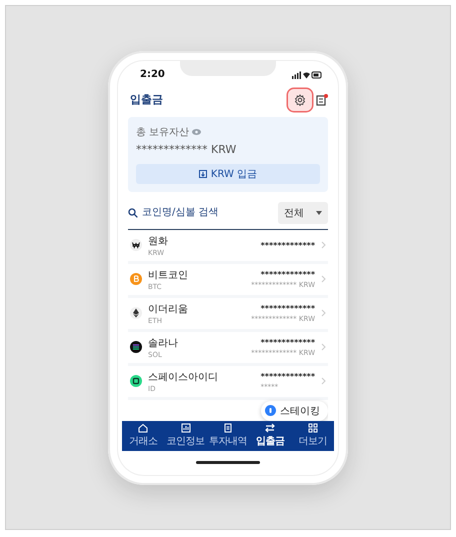 This screenshot has height=537, width=456. What do you see at coordinates (270, 435) in the screenshot?
I see `nav-tab: 입출금` at bounding box center [270, 435].